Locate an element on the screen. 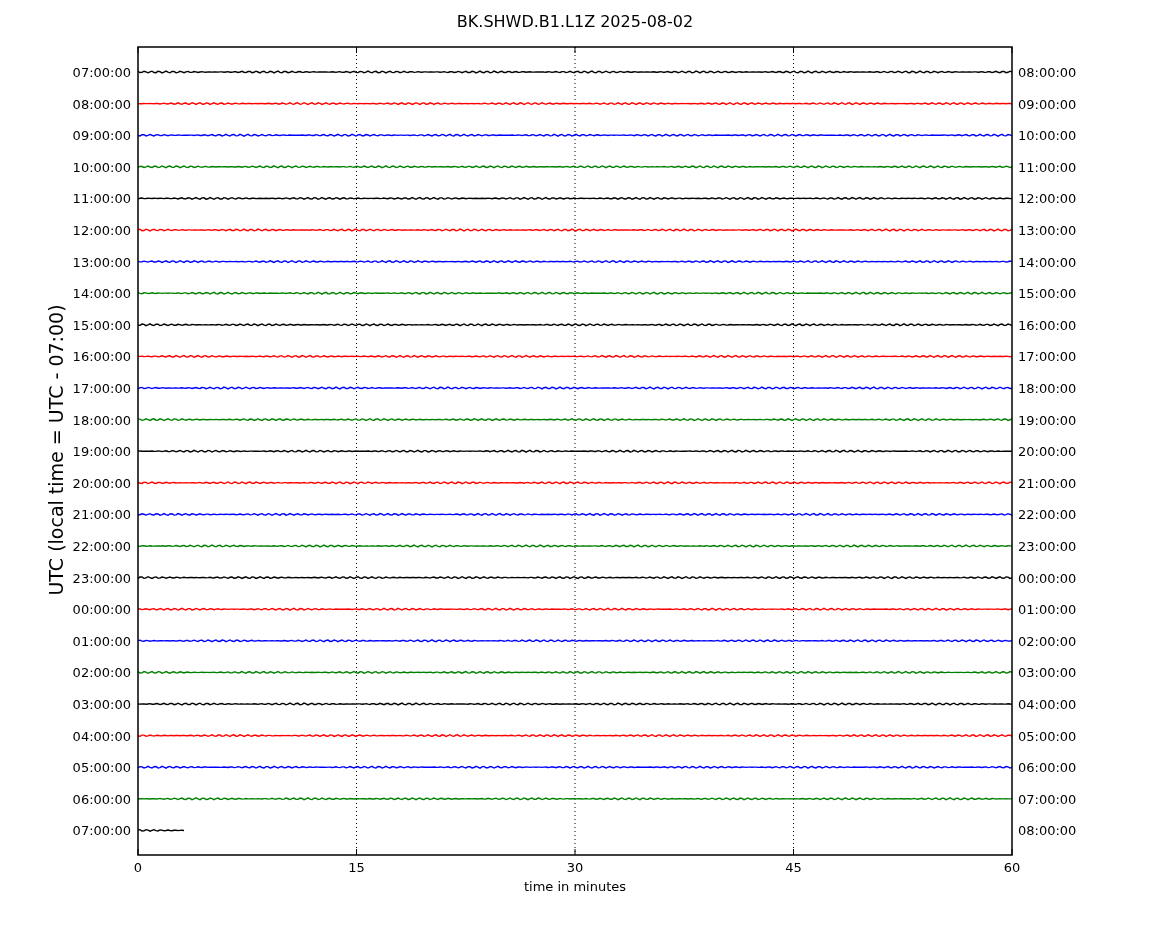 The height and width of the screenshot is (950, 1150). x-tick-label: 0 is located at coordinates (138, 867).